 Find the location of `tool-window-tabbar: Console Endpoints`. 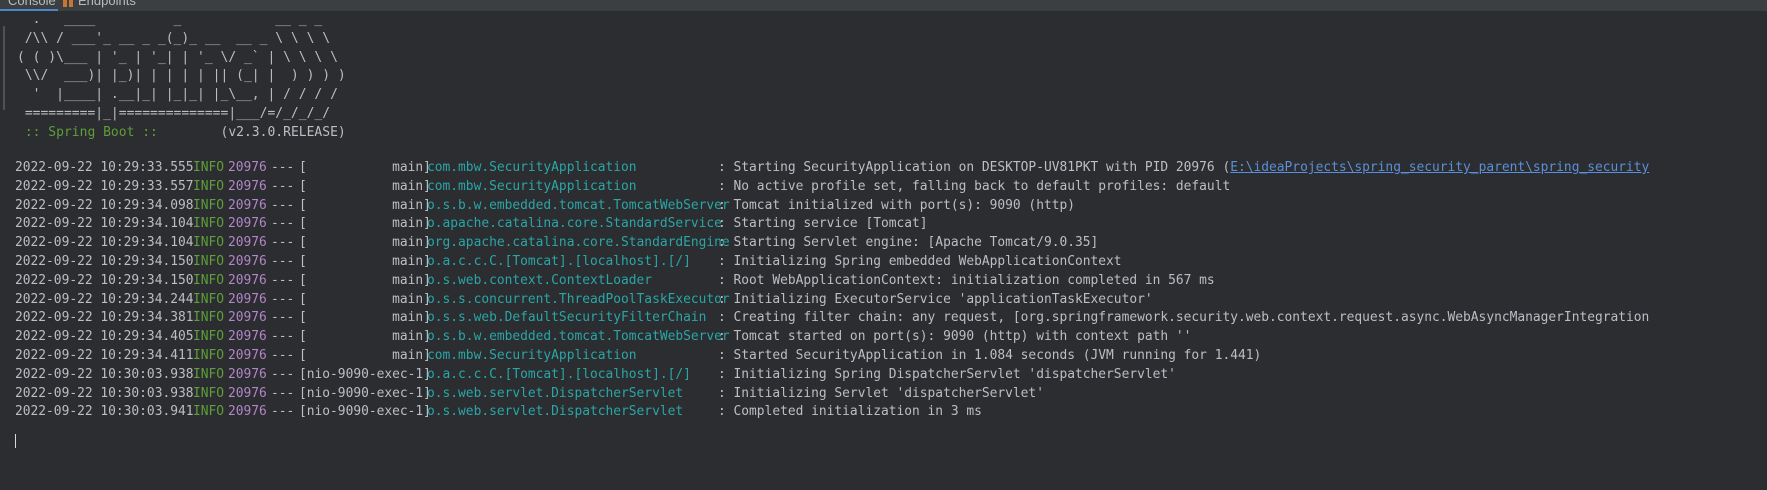

tool-window-tabbar: Console Endpoints is located at coordinates (883, 5).